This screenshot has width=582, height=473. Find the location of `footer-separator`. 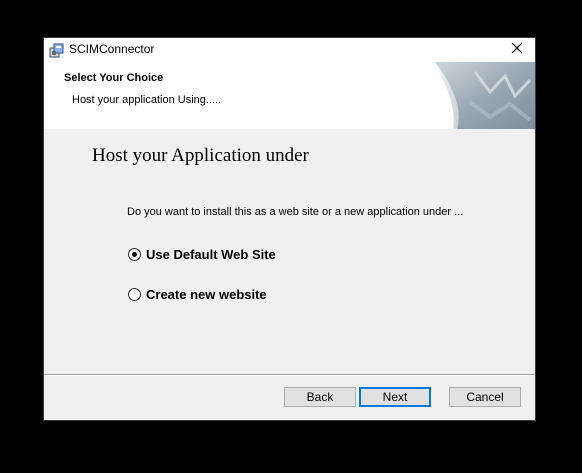

footer-separator is located at coordinates (289, 375).